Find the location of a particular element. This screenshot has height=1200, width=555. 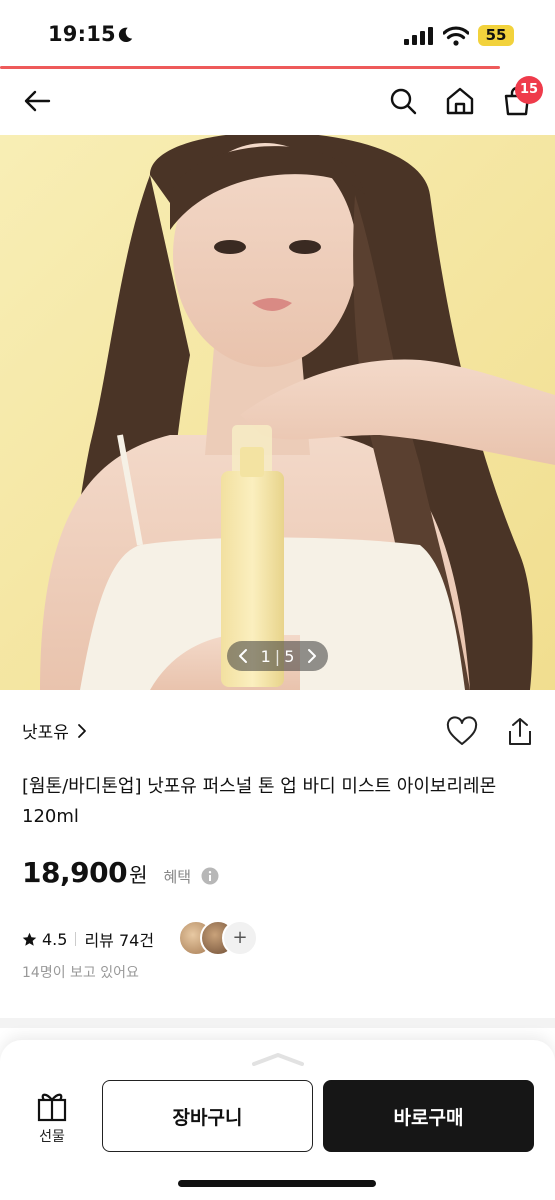

chevron-left-icon is located at coordinates (243, 656).